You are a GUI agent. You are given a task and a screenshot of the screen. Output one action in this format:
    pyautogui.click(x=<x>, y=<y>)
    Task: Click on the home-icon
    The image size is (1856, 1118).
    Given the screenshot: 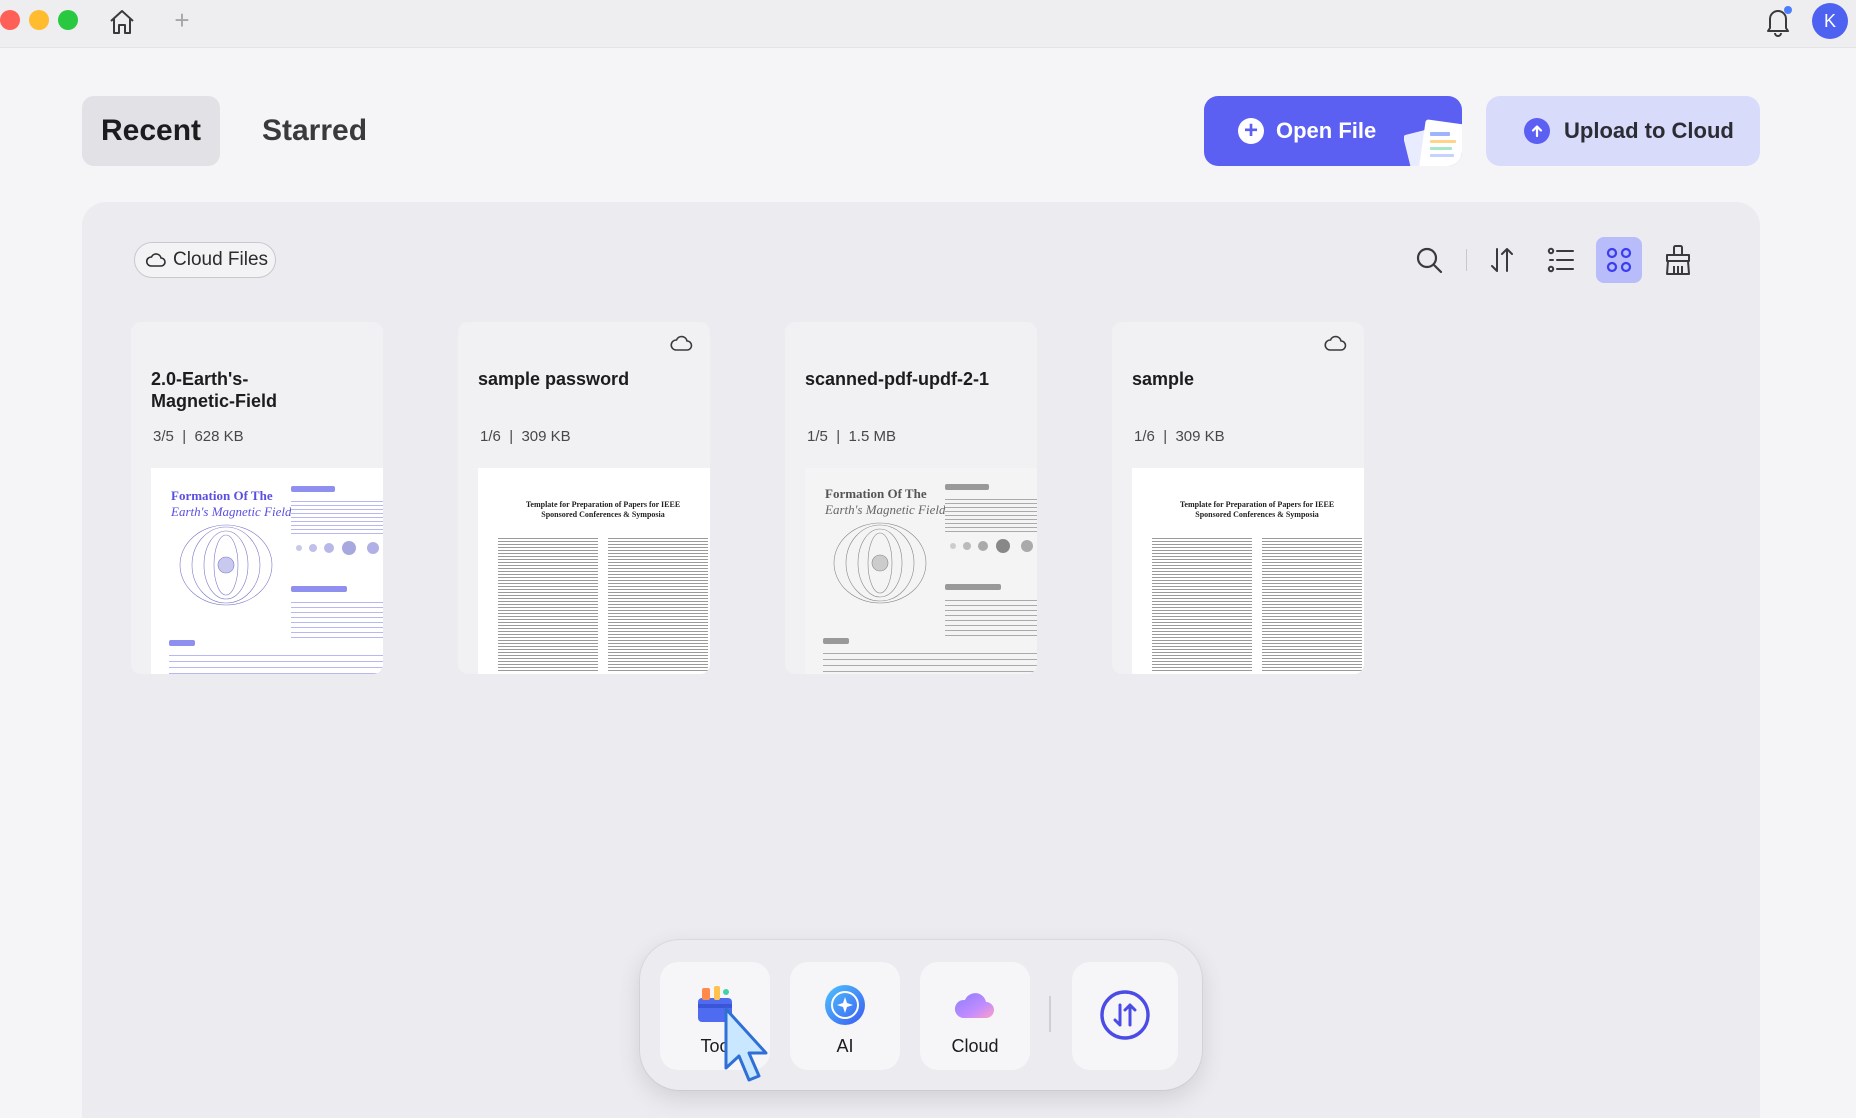 What is the action you would take?
    pyautogui.click(x=122, y=22)
    